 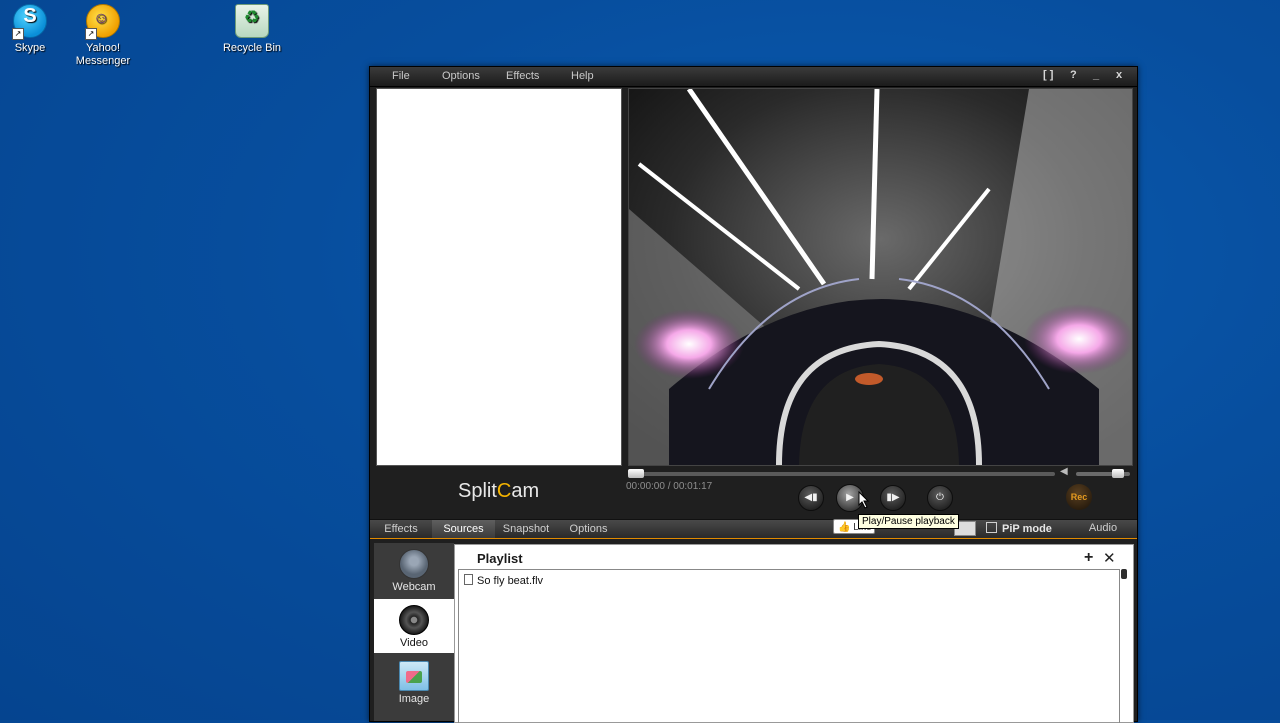 I want to click on playlist-list: So fly beat.flv, so click(x=789, y=646).